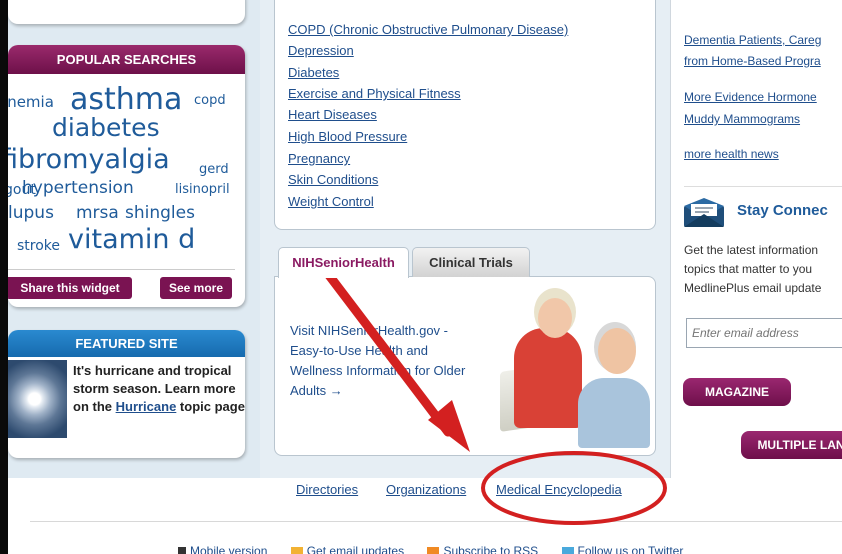 The width and height of the screenshot is (842, 554). What do you see at coordinates (471, 262) in the screenshot?
I see `tab-clinical-trials: Clinical Trials` at bounding box center [471, 262].